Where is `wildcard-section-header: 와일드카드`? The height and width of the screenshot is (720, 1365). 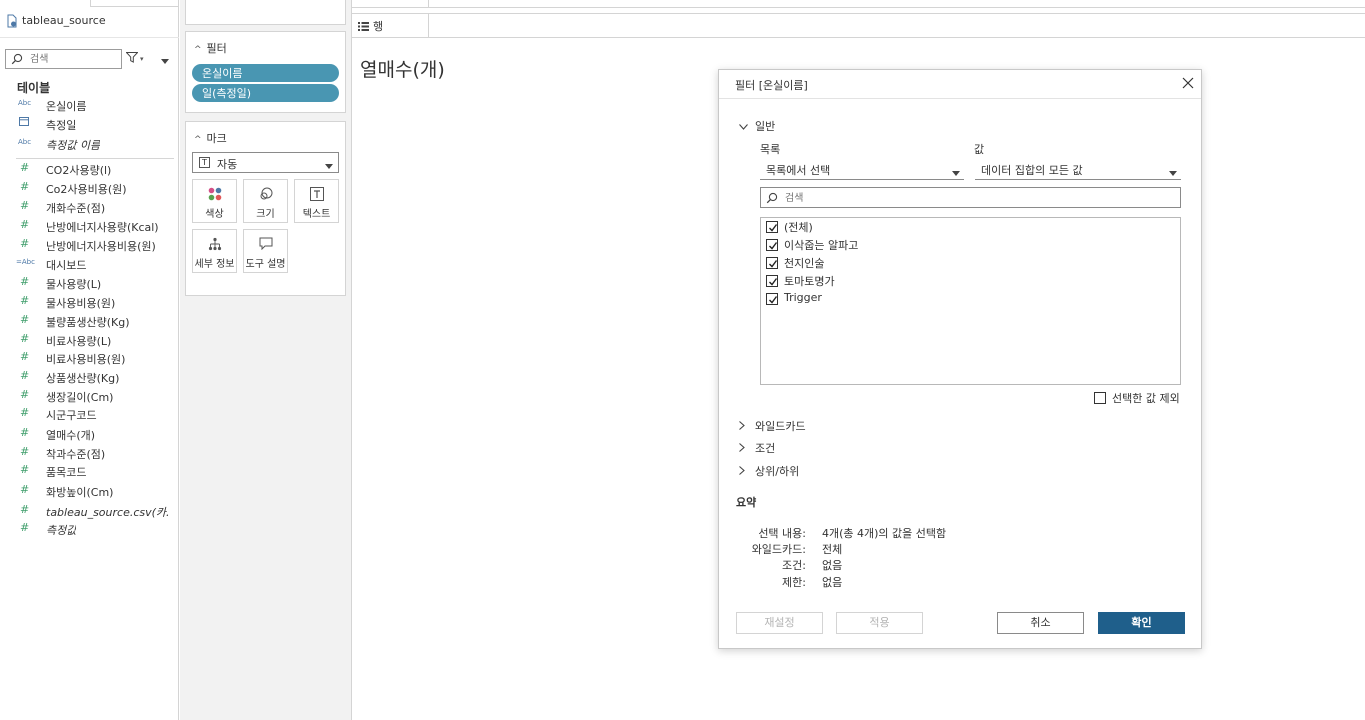
wildcard-section-header: 와일드카드 is located at coordinates (772, 426).